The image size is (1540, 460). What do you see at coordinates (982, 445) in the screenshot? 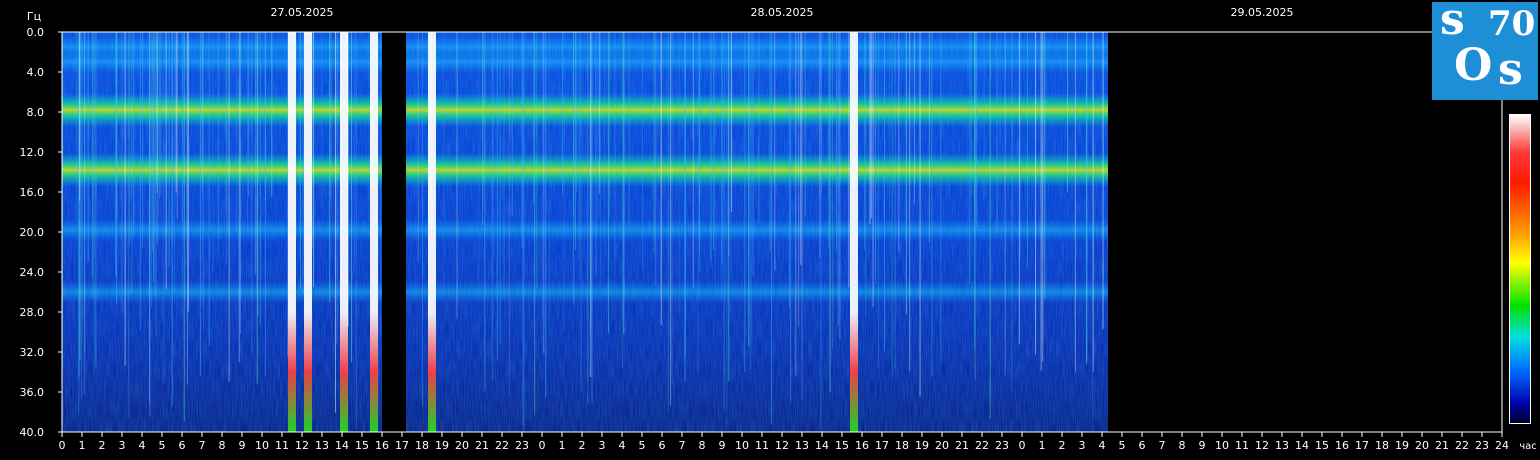
I see `x-tick-label: 22` at bounding box center [982, 445].